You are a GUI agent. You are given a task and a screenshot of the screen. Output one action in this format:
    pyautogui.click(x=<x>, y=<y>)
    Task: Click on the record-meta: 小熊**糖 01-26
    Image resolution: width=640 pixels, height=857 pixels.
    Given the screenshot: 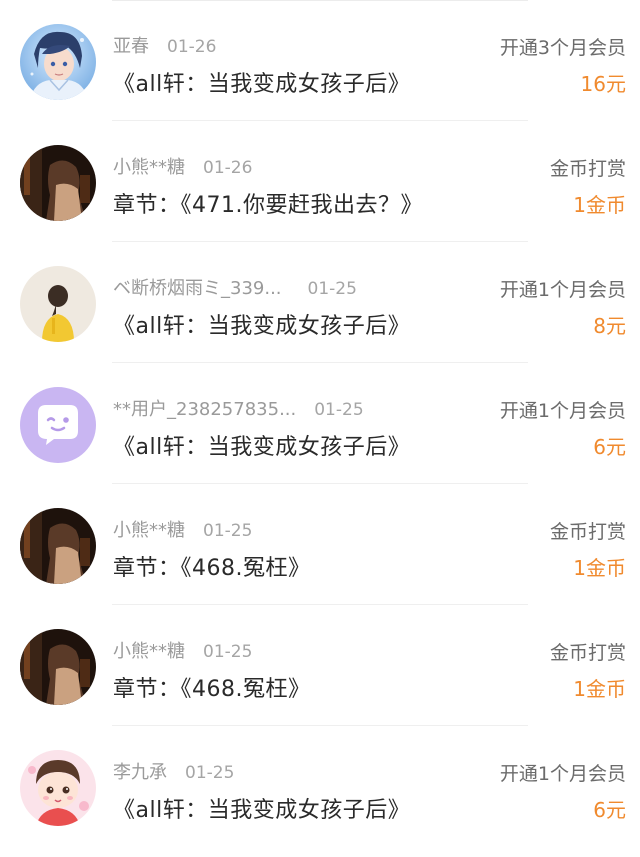 What is the action you would take?
    pyautogui.click(x=182, y=166)
    